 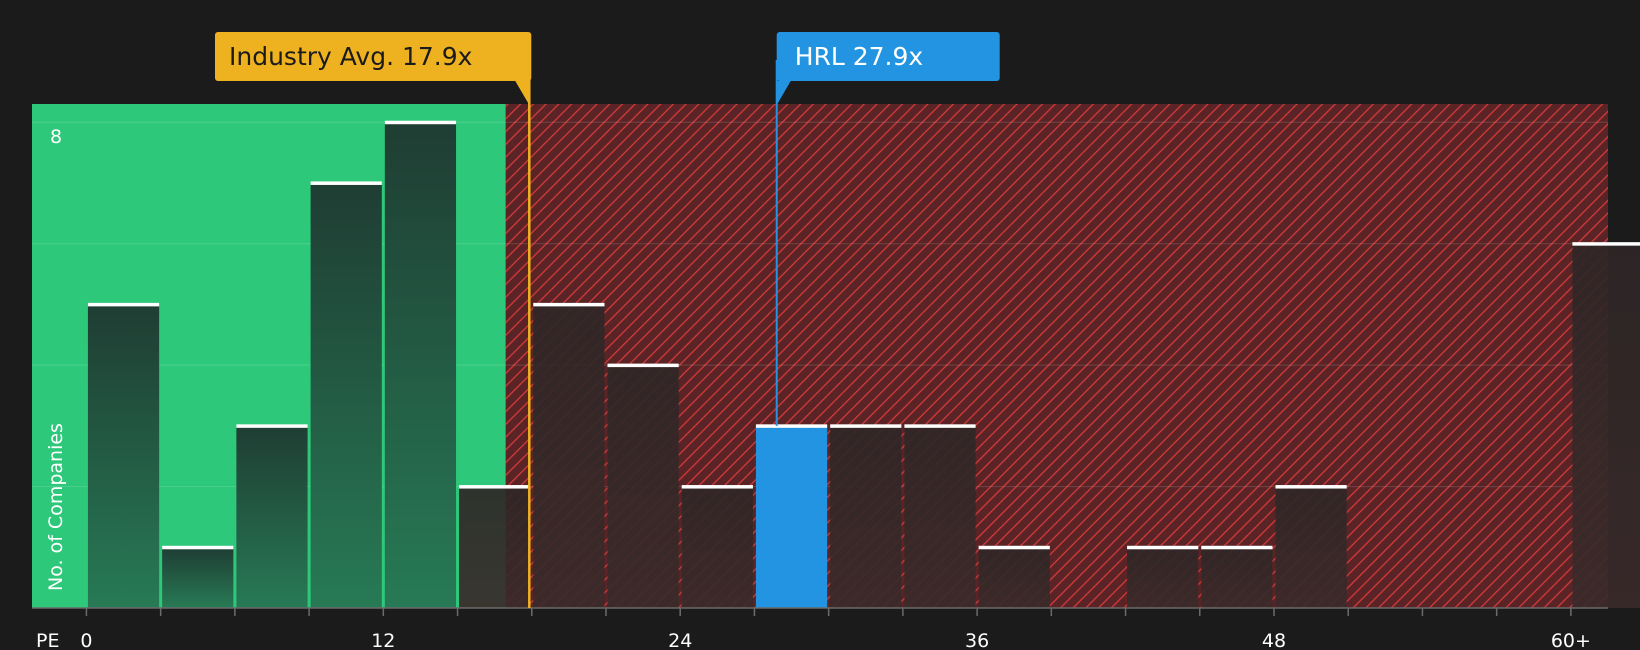 I want to click on x-tick-label: 36, so click(x=977, y=640).